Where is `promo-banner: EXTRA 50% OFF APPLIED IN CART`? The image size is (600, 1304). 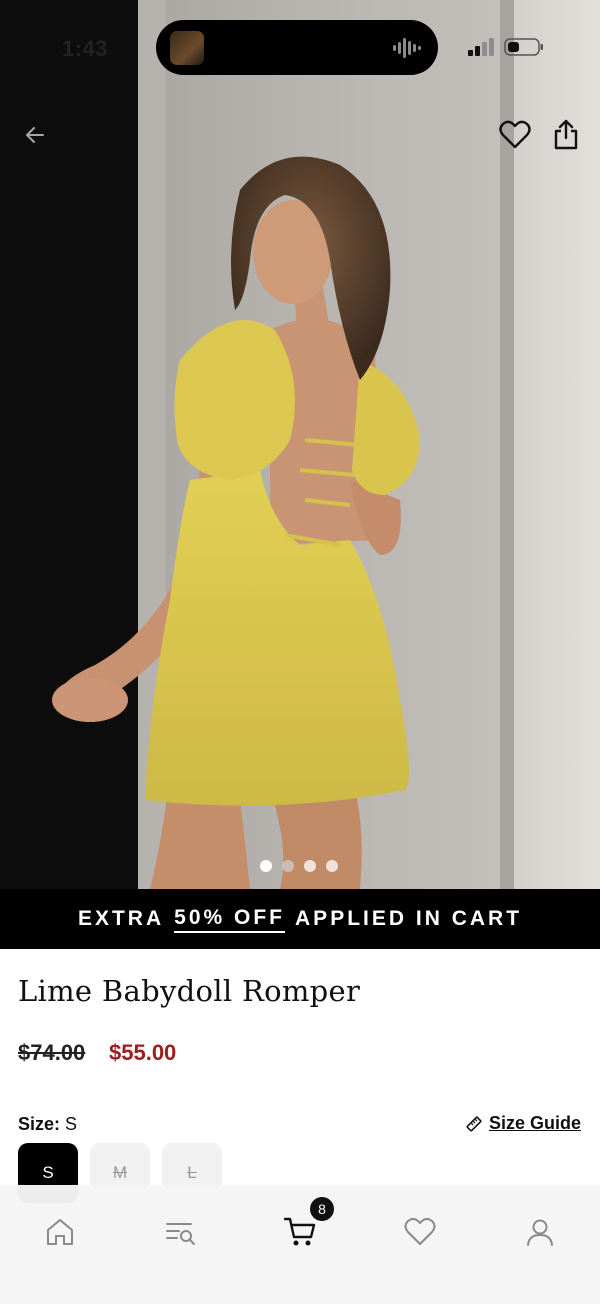
promo-banner: EXTRA 50% OFF APPLIED IN CART is located at coordinates (300, 919).